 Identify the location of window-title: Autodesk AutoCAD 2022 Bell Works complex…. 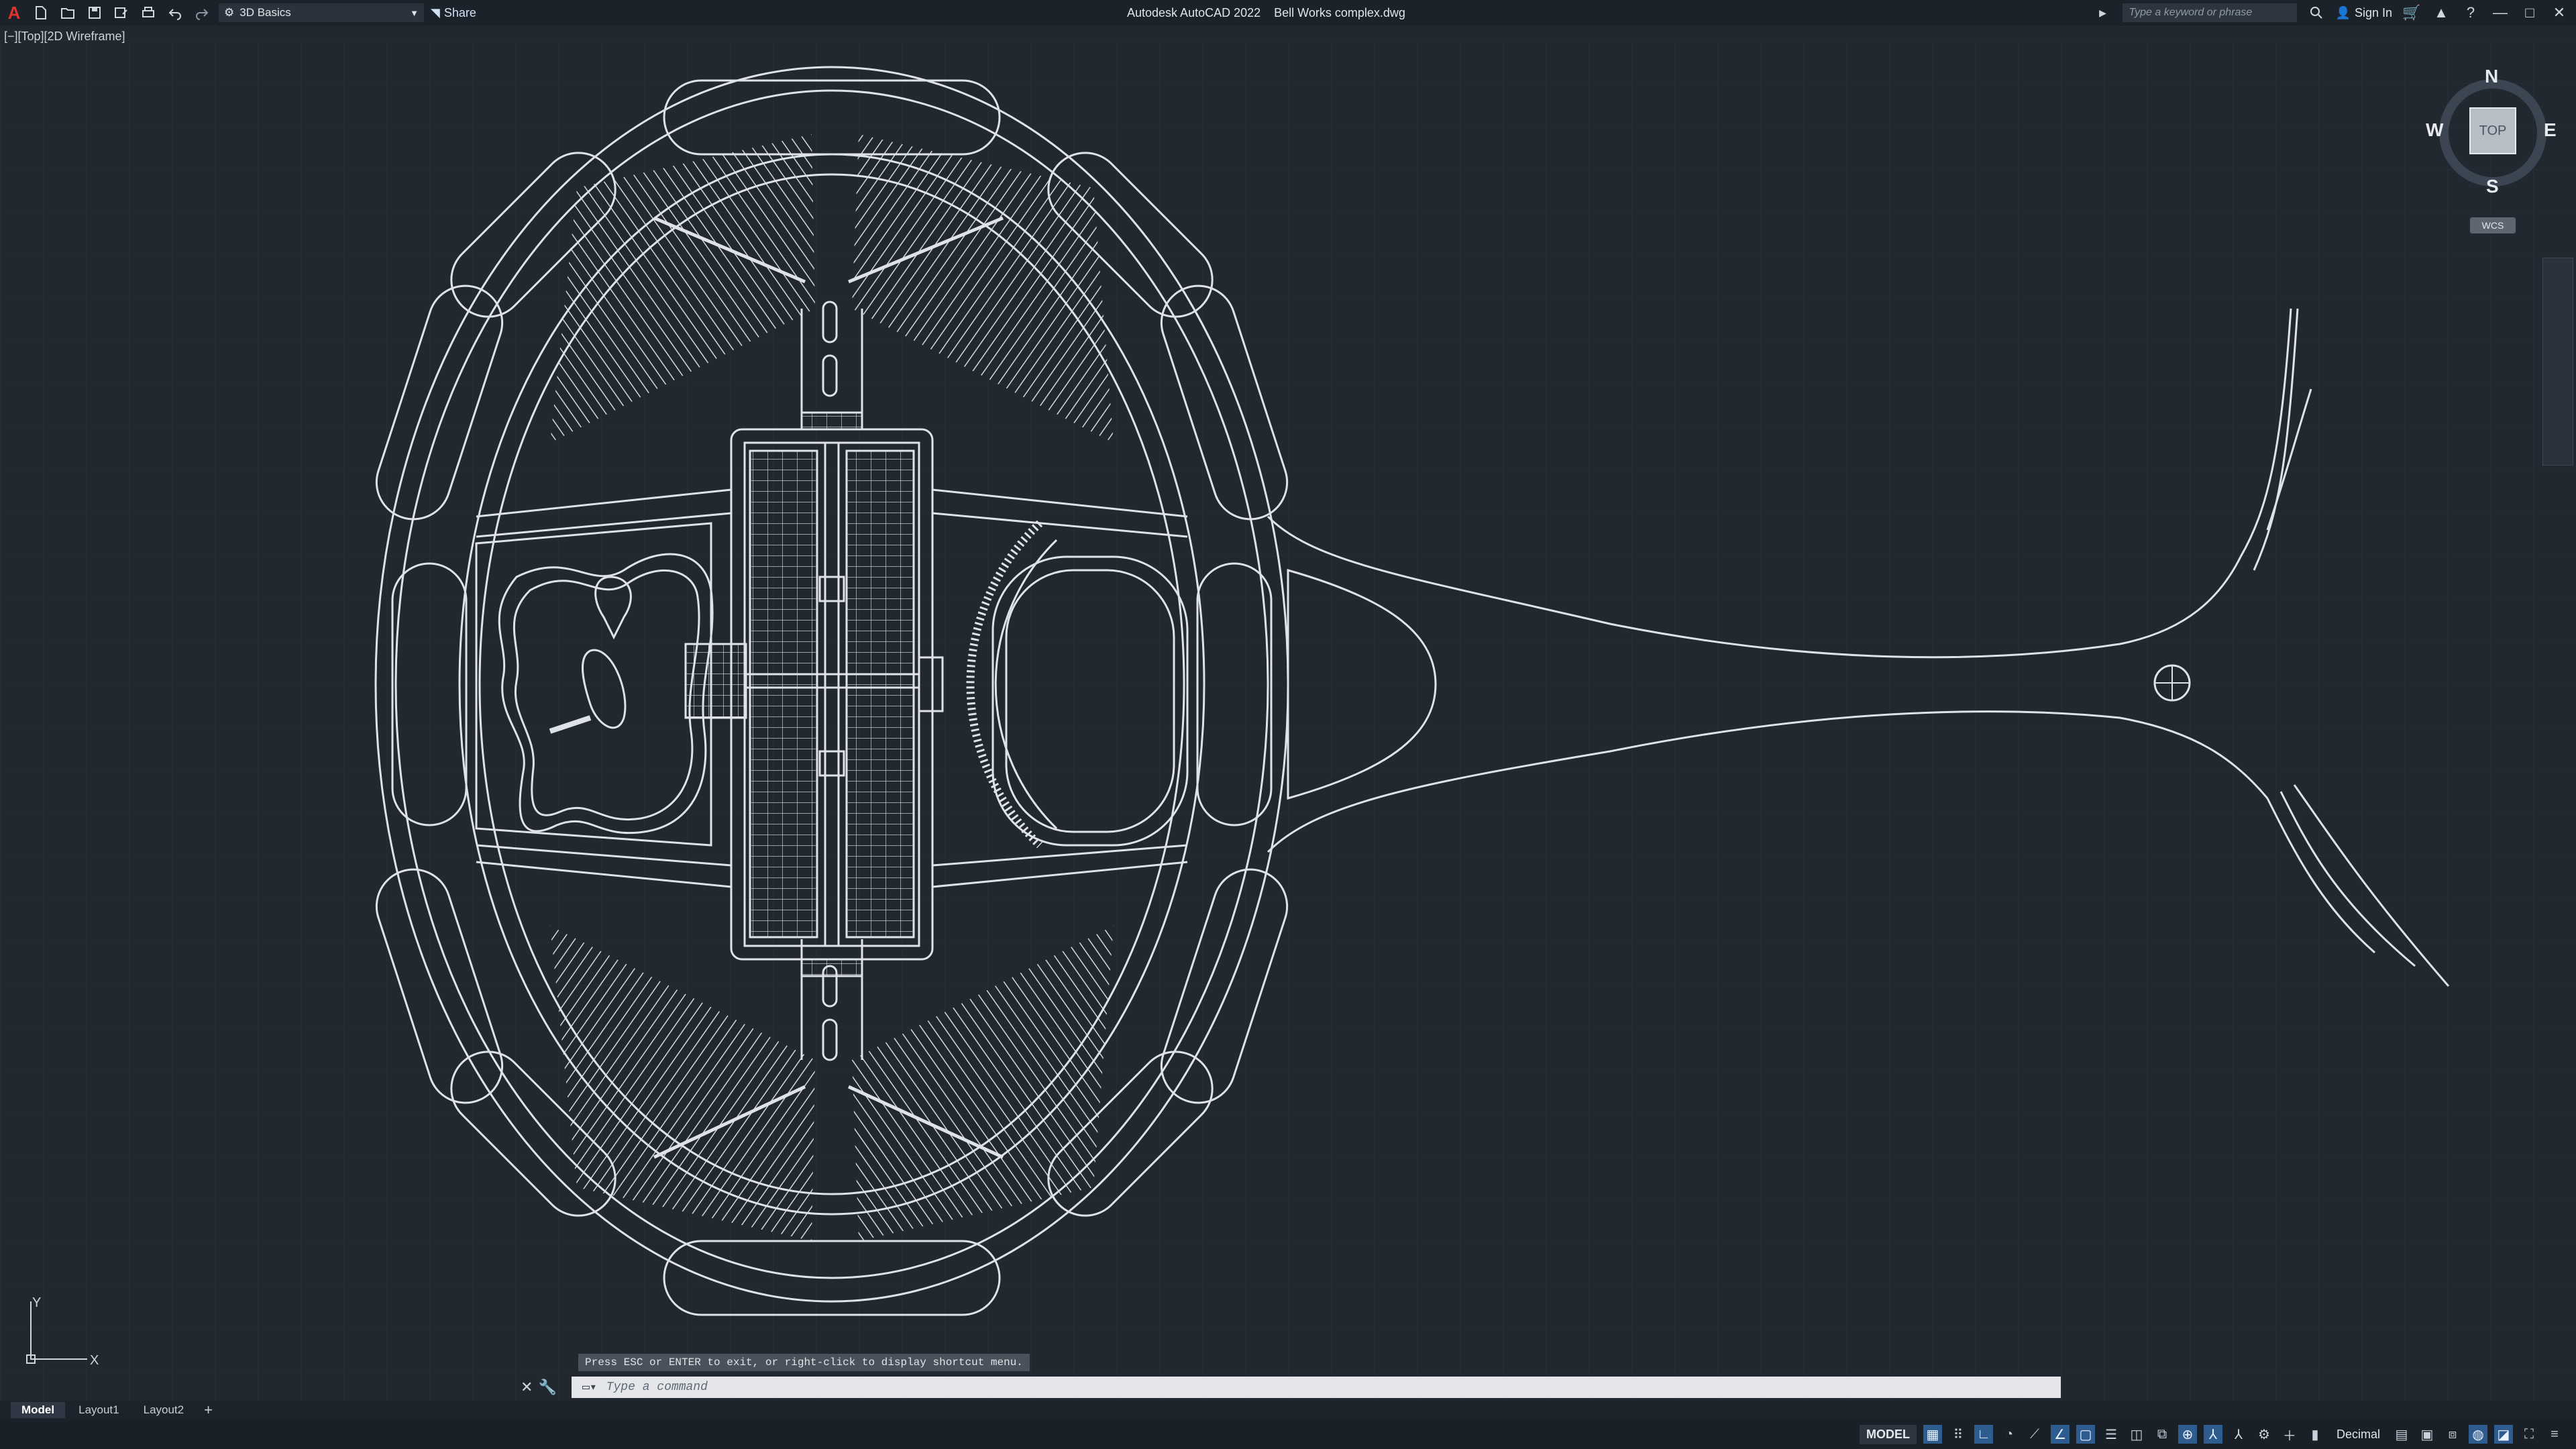
(1266, 12).